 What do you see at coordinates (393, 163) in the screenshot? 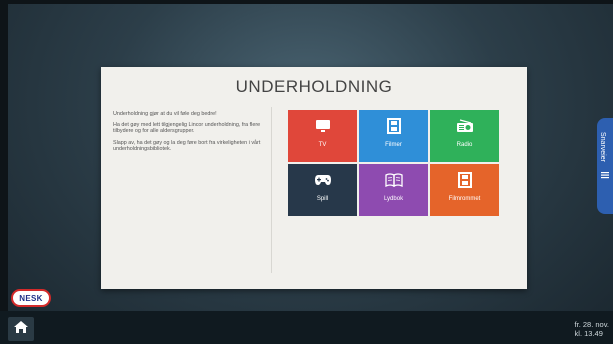
I see `tile-grid: TV Filmer Radio Spill Lydbok Filmrommet` at bounding box center [393, 163].